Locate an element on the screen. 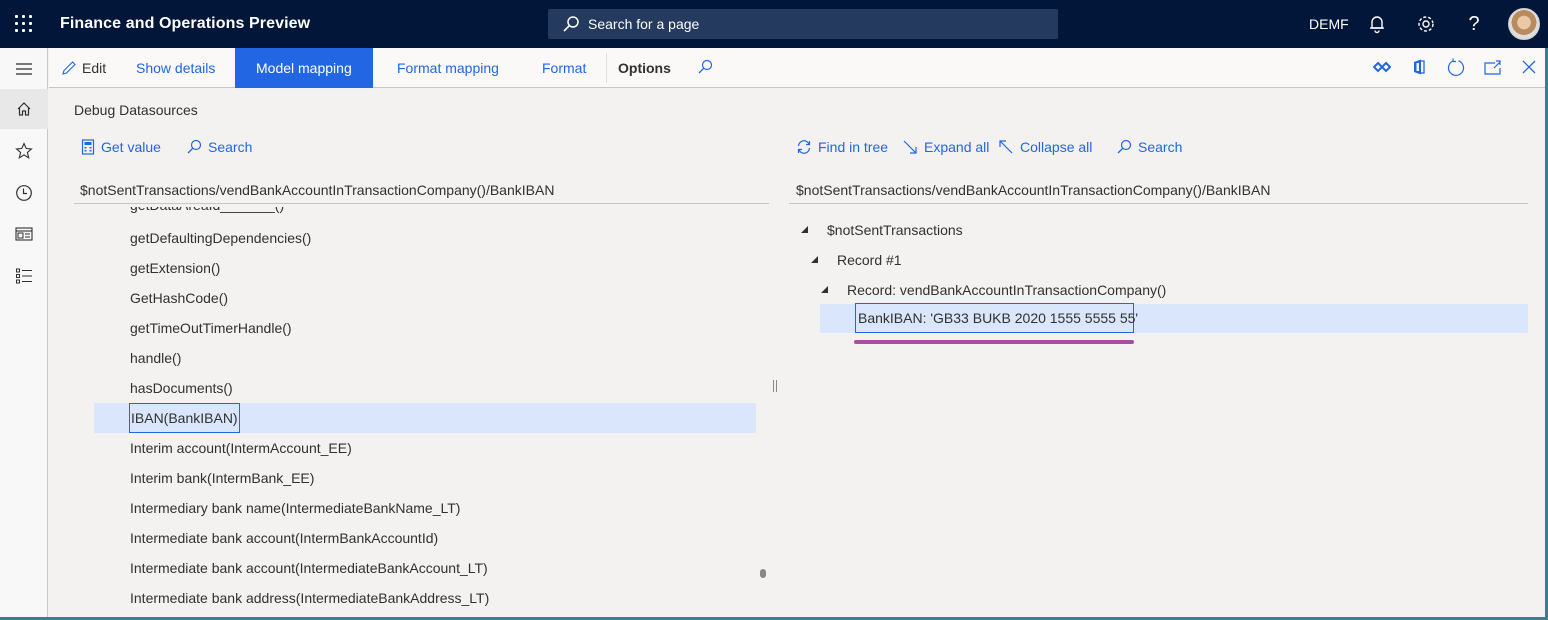  get-value-button: Get value is located at coordinates (121, 147).